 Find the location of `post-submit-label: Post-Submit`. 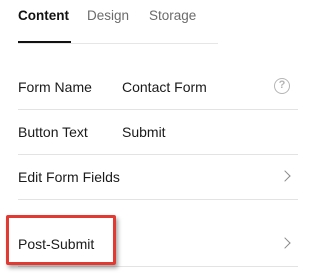

post-submit-label: Post-Submit is located at coordinates (56, 244).